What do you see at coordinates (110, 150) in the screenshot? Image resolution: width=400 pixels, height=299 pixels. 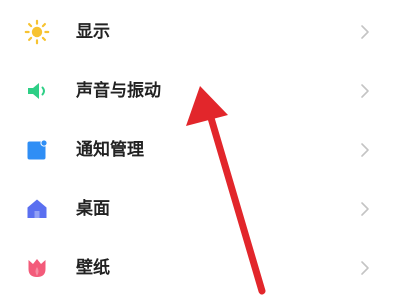 I see `settings-item-label: 通知管理` at bounding box center [110, 150].